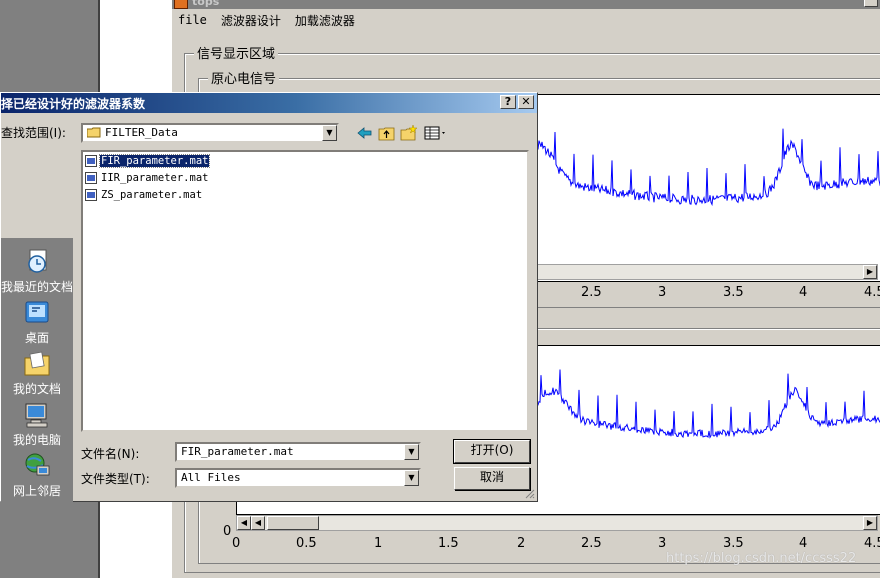 The height and width of the screenshot is (578, 880). Describe the element at coordinates (872, 543) in the screenshot. I see `axes2-xtick: 4.5` at that location.